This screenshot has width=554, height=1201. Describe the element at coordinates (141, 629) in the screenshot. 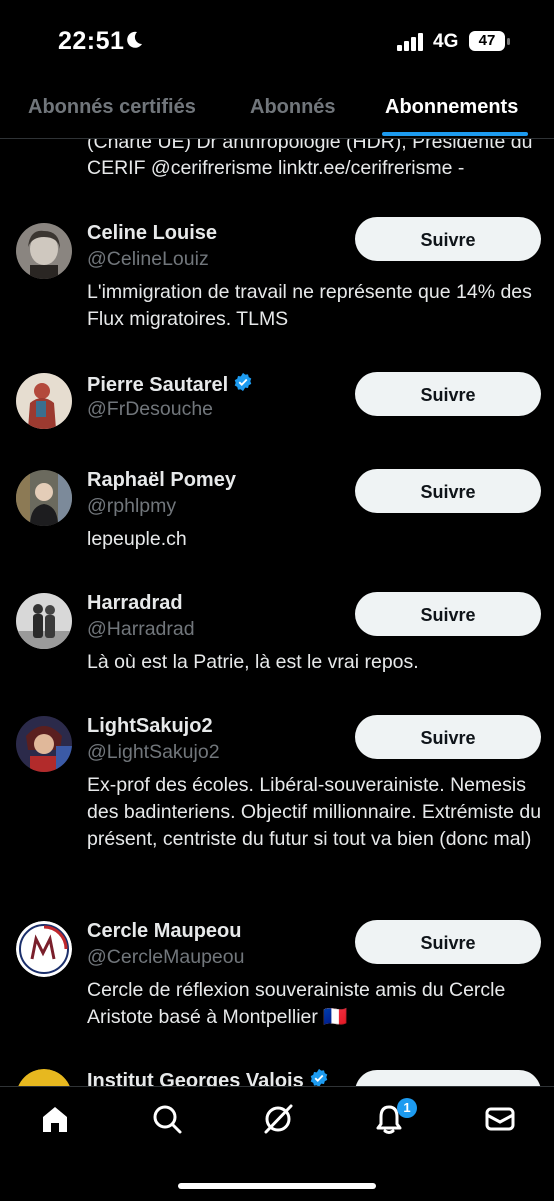

I see `user-handle: @Harradrad` at that location.